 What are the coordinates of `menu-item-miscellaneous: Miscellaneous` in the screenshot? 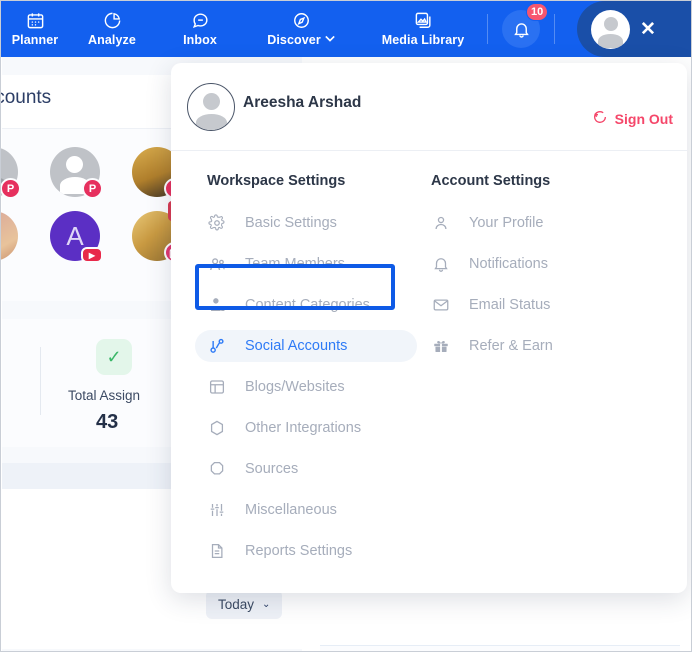 It's located at (313, 510).